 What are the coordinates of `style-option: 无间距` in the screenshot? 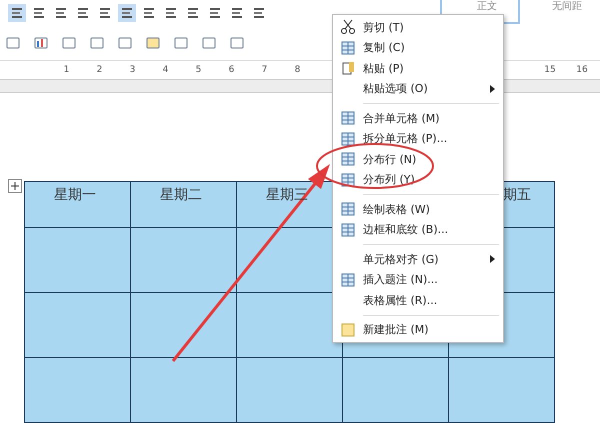 It's located at (560, 12).